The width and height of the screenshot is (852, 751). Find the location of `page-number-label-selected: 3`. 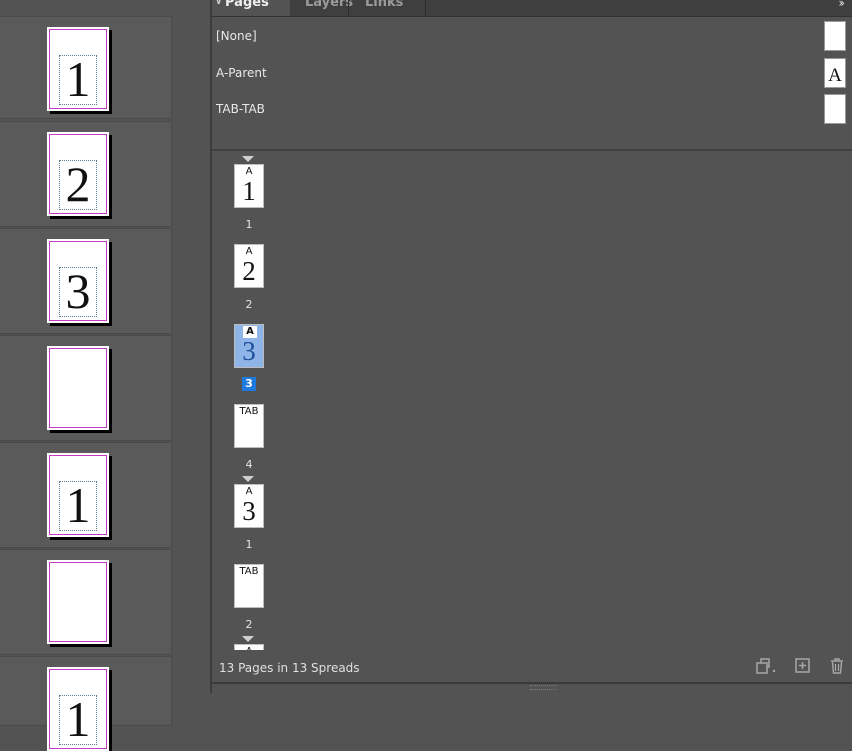

page-number-label-selected: 3 is located at coordinates (249, 384).